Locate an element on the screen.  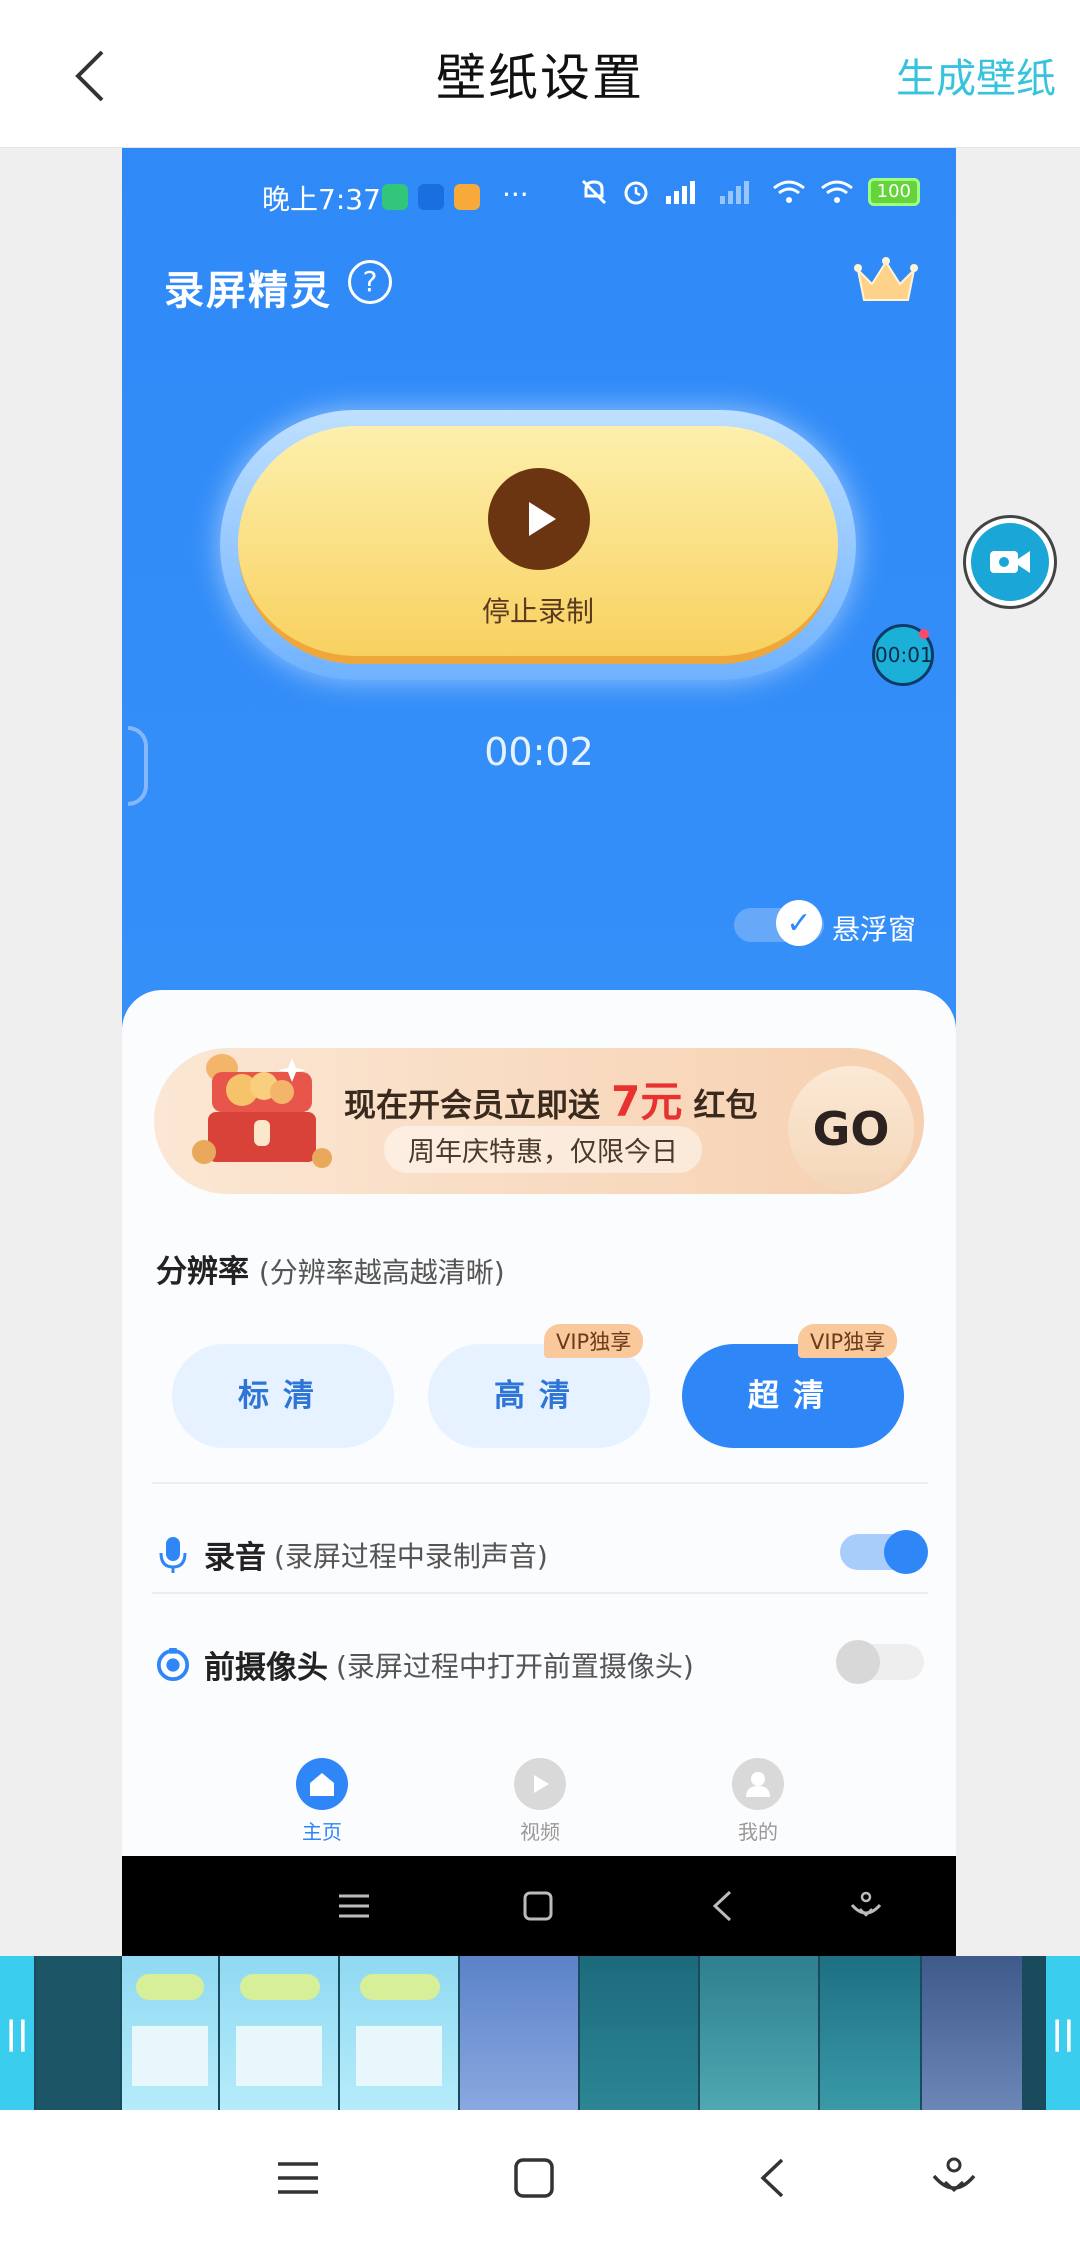
audio-toggle is located at coordinates (884, 1552).